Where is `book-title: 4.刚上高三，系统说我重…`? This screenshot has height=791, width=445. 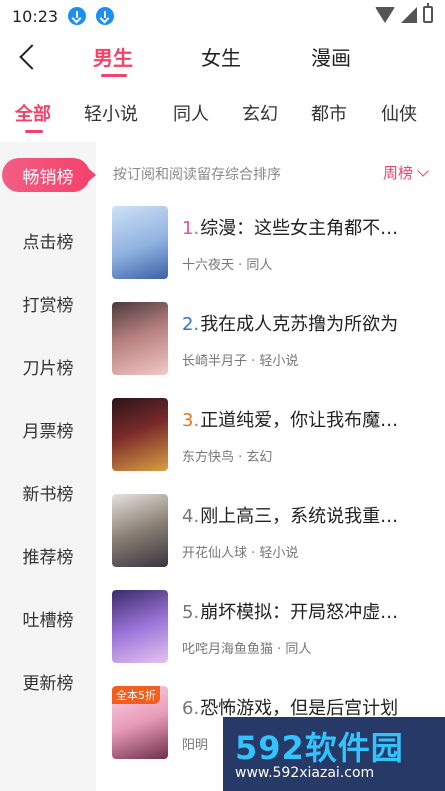 book-title: 4.刚上高三，系统说我重… is located at coordinates (290, 516).